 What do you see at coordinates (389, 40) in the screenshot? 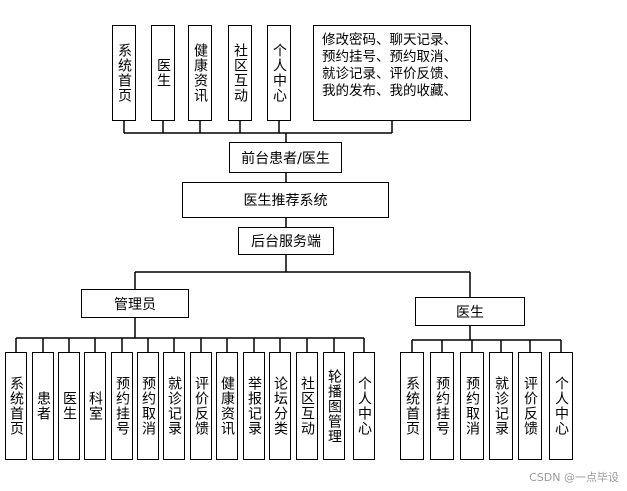
I see `top-detail-line: 修改密码、聊天记录、` at bounding box center [389, 40].